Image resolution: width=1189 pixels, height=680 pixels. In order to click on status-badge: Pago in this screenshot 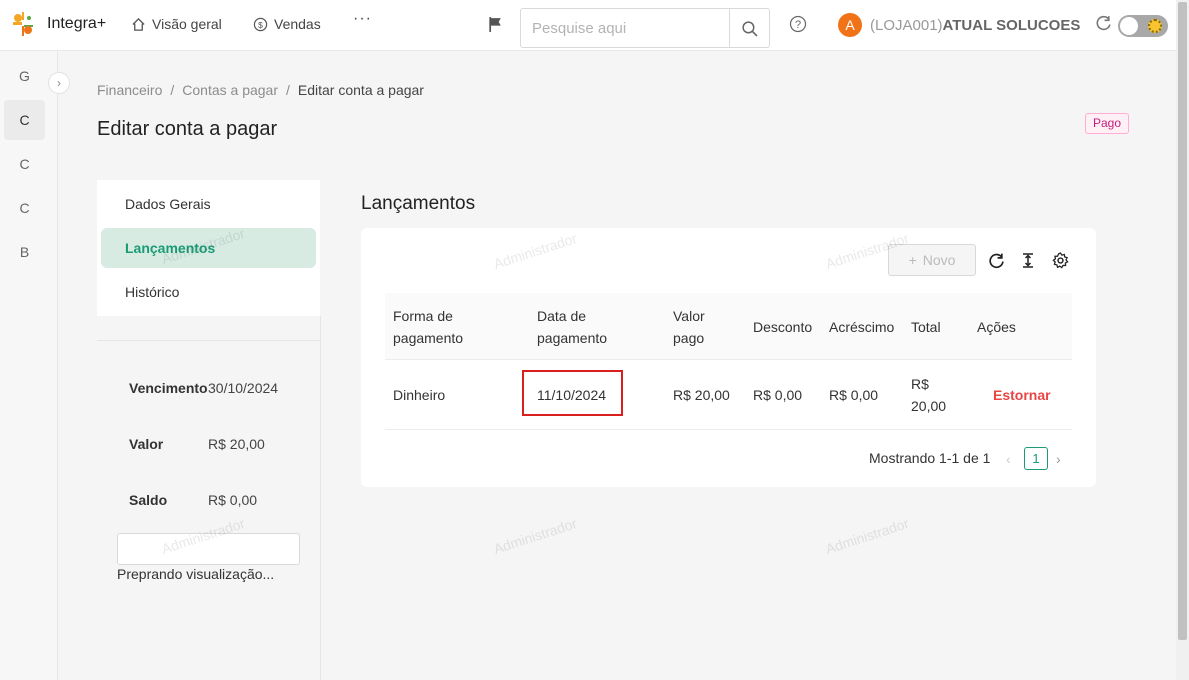, I will do `click(1107, 123)`.